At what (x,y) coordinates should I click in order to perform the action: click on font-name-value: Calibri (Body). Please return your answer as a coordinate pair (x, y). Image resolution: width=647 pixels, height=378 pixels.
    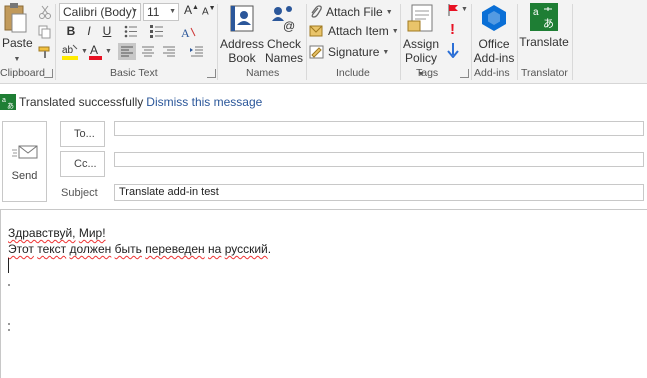
    Looking at the image, I should click on (99, 12).